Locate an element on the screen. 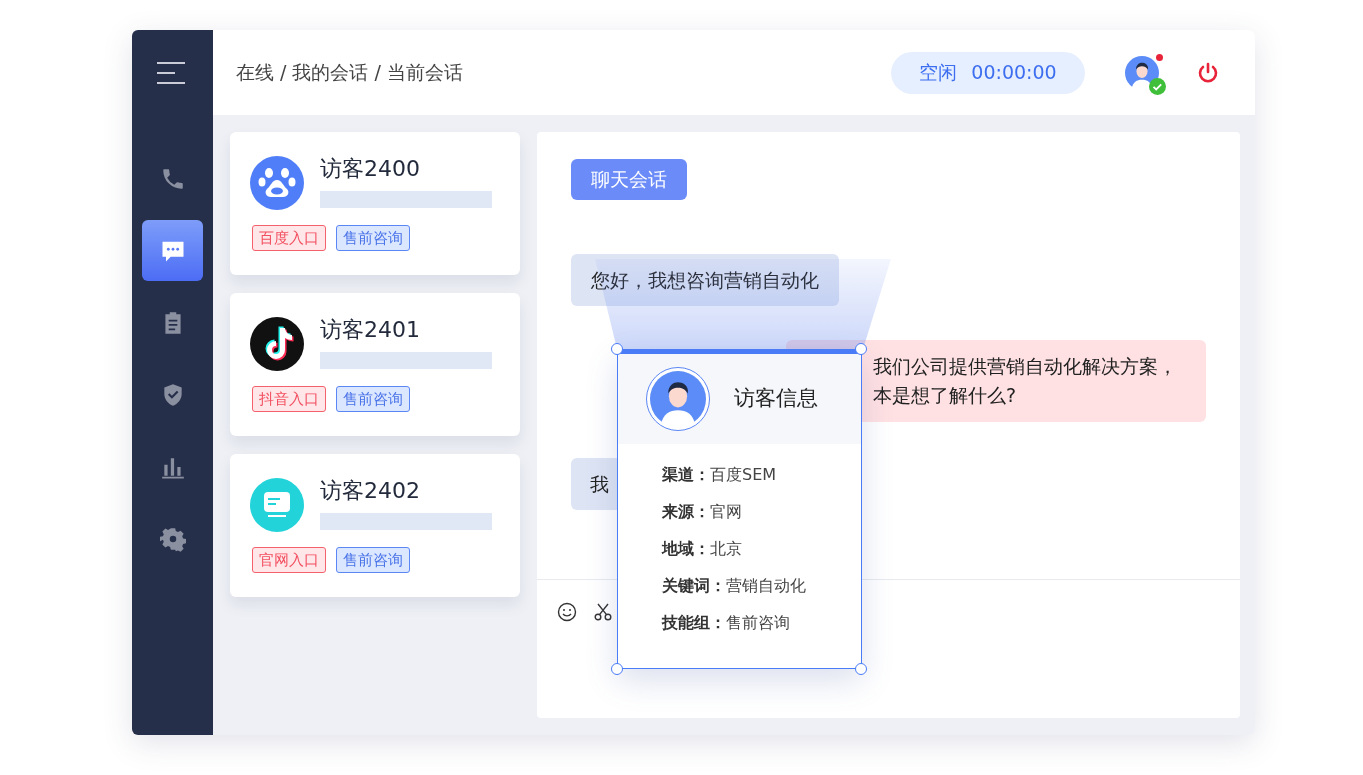 This screenshot has height=775, width=1363. field-value: 百度SEM is located at coordinates (743, 475).